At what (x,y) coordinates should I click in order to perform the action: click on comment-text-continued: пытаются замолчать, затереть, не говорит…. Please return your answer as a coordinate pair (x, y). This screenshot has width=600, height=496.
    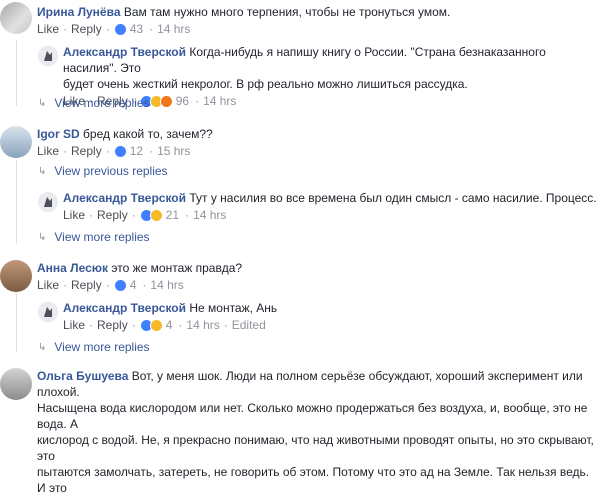
    Looking at the image, I should click on (313, 480).